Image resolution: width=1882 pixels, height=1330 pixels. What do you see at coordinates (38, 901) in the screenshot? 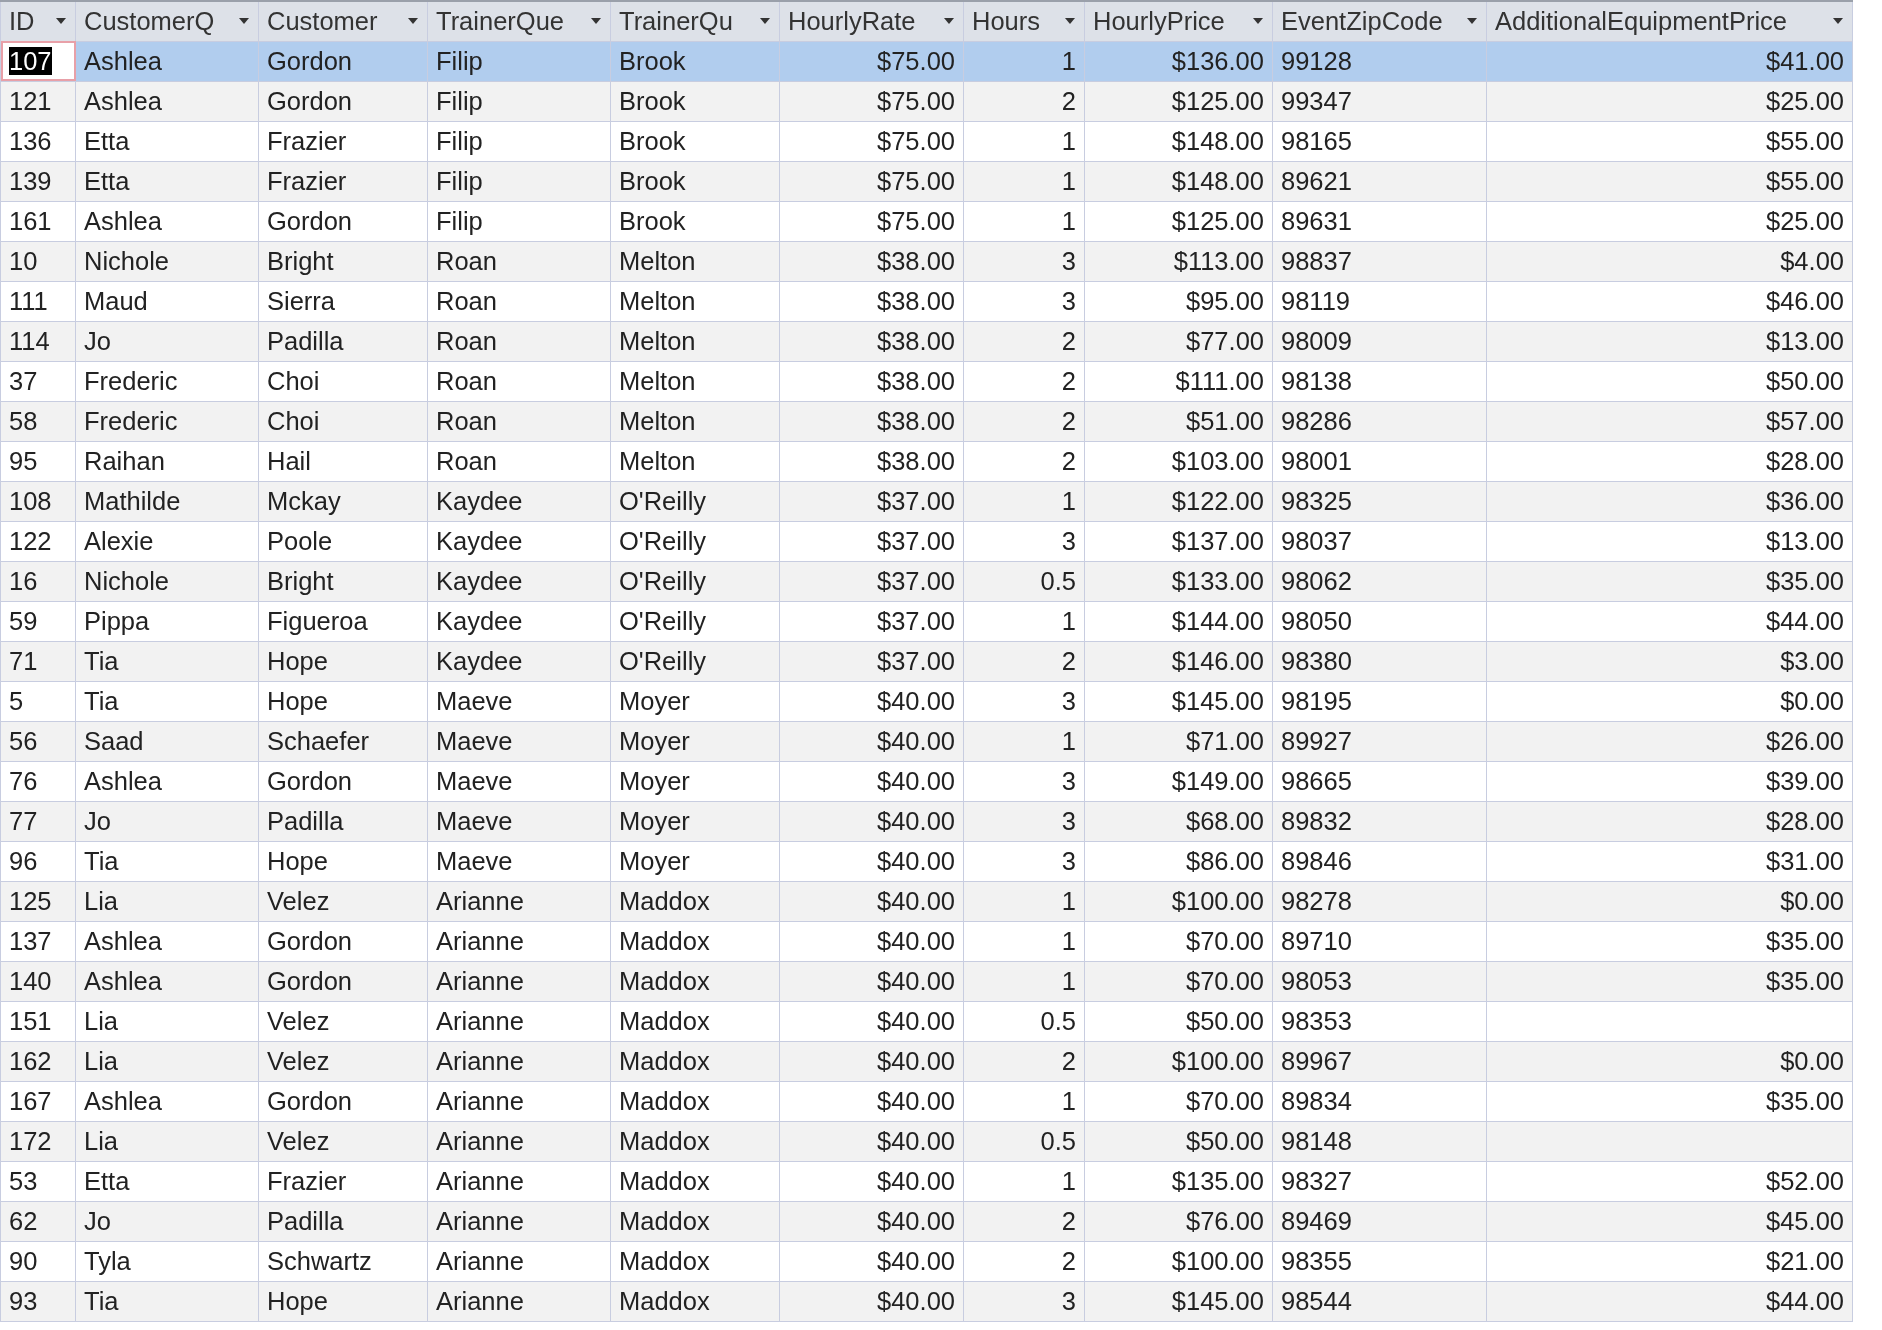
I see `table-cell: 125` at bounding box center [38, 901].